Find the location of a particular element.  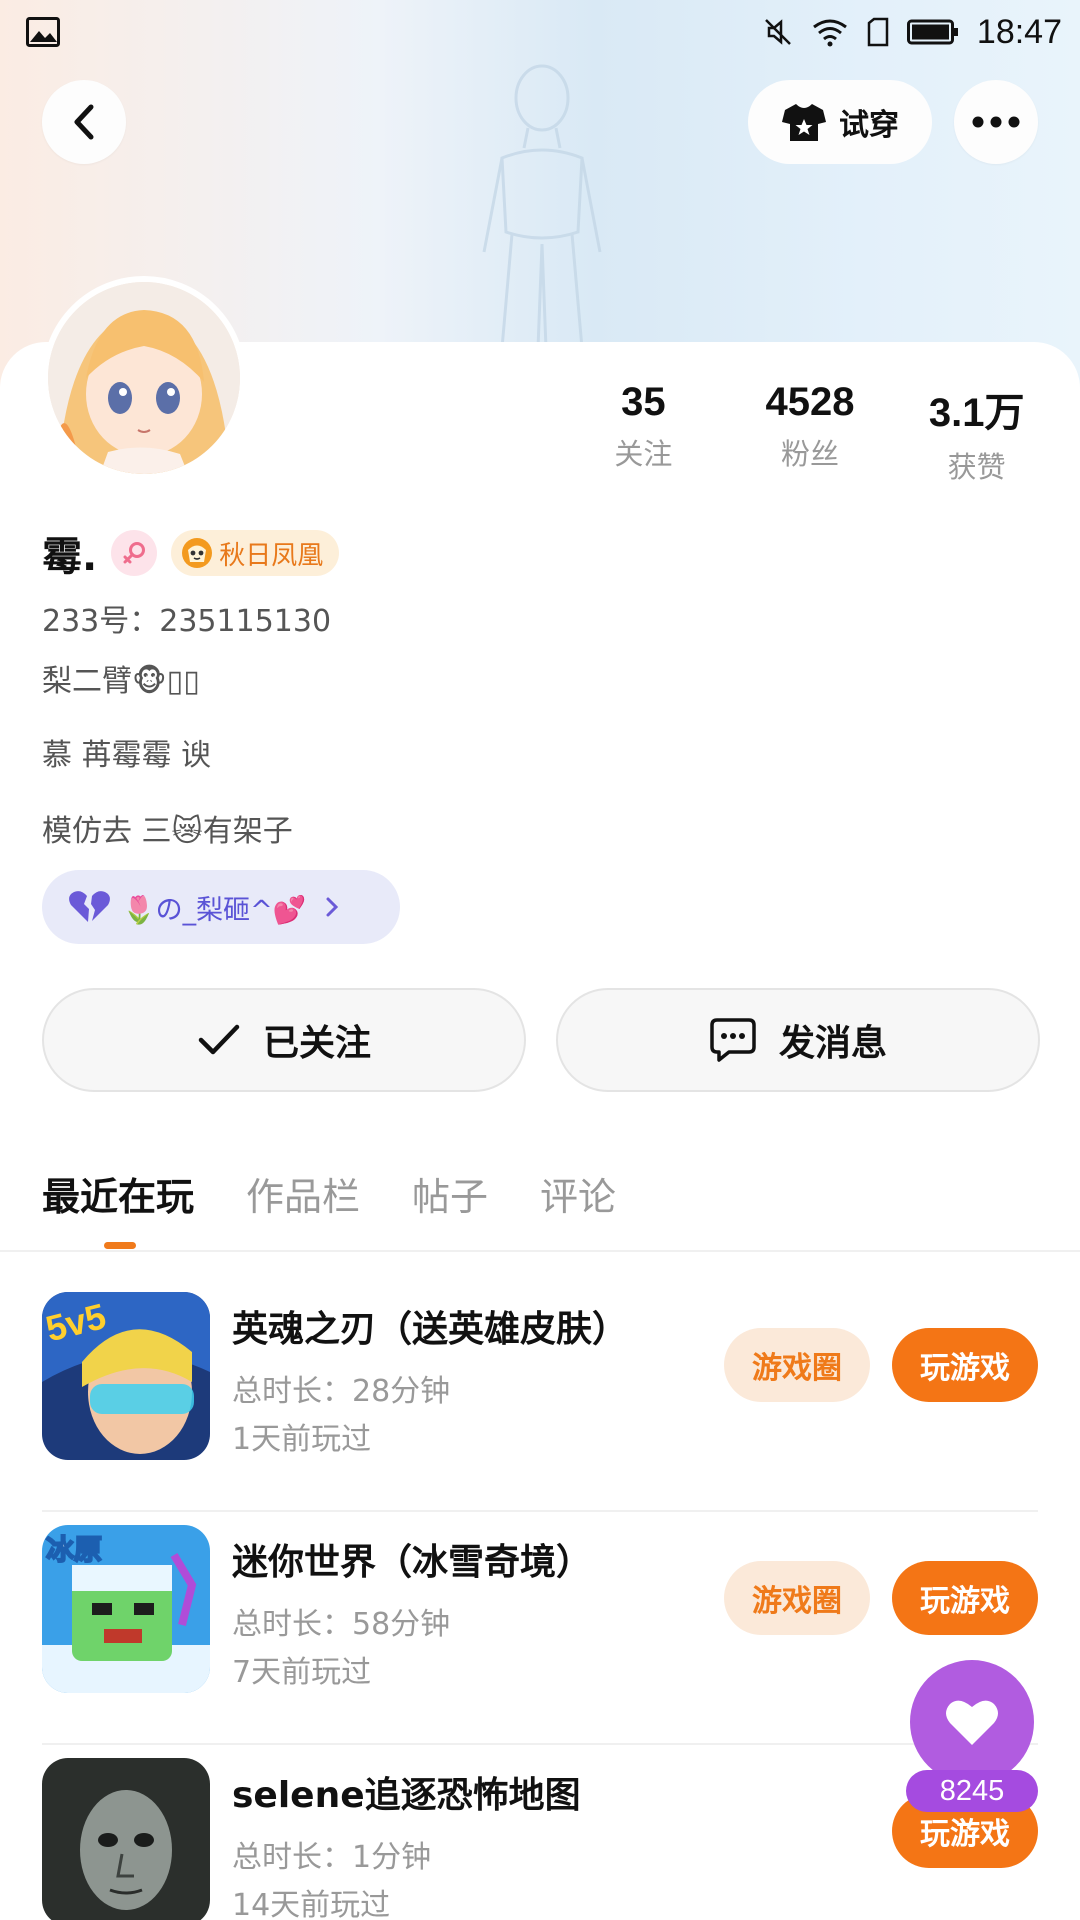

heart-icon is located at coordinates (972, 1722).